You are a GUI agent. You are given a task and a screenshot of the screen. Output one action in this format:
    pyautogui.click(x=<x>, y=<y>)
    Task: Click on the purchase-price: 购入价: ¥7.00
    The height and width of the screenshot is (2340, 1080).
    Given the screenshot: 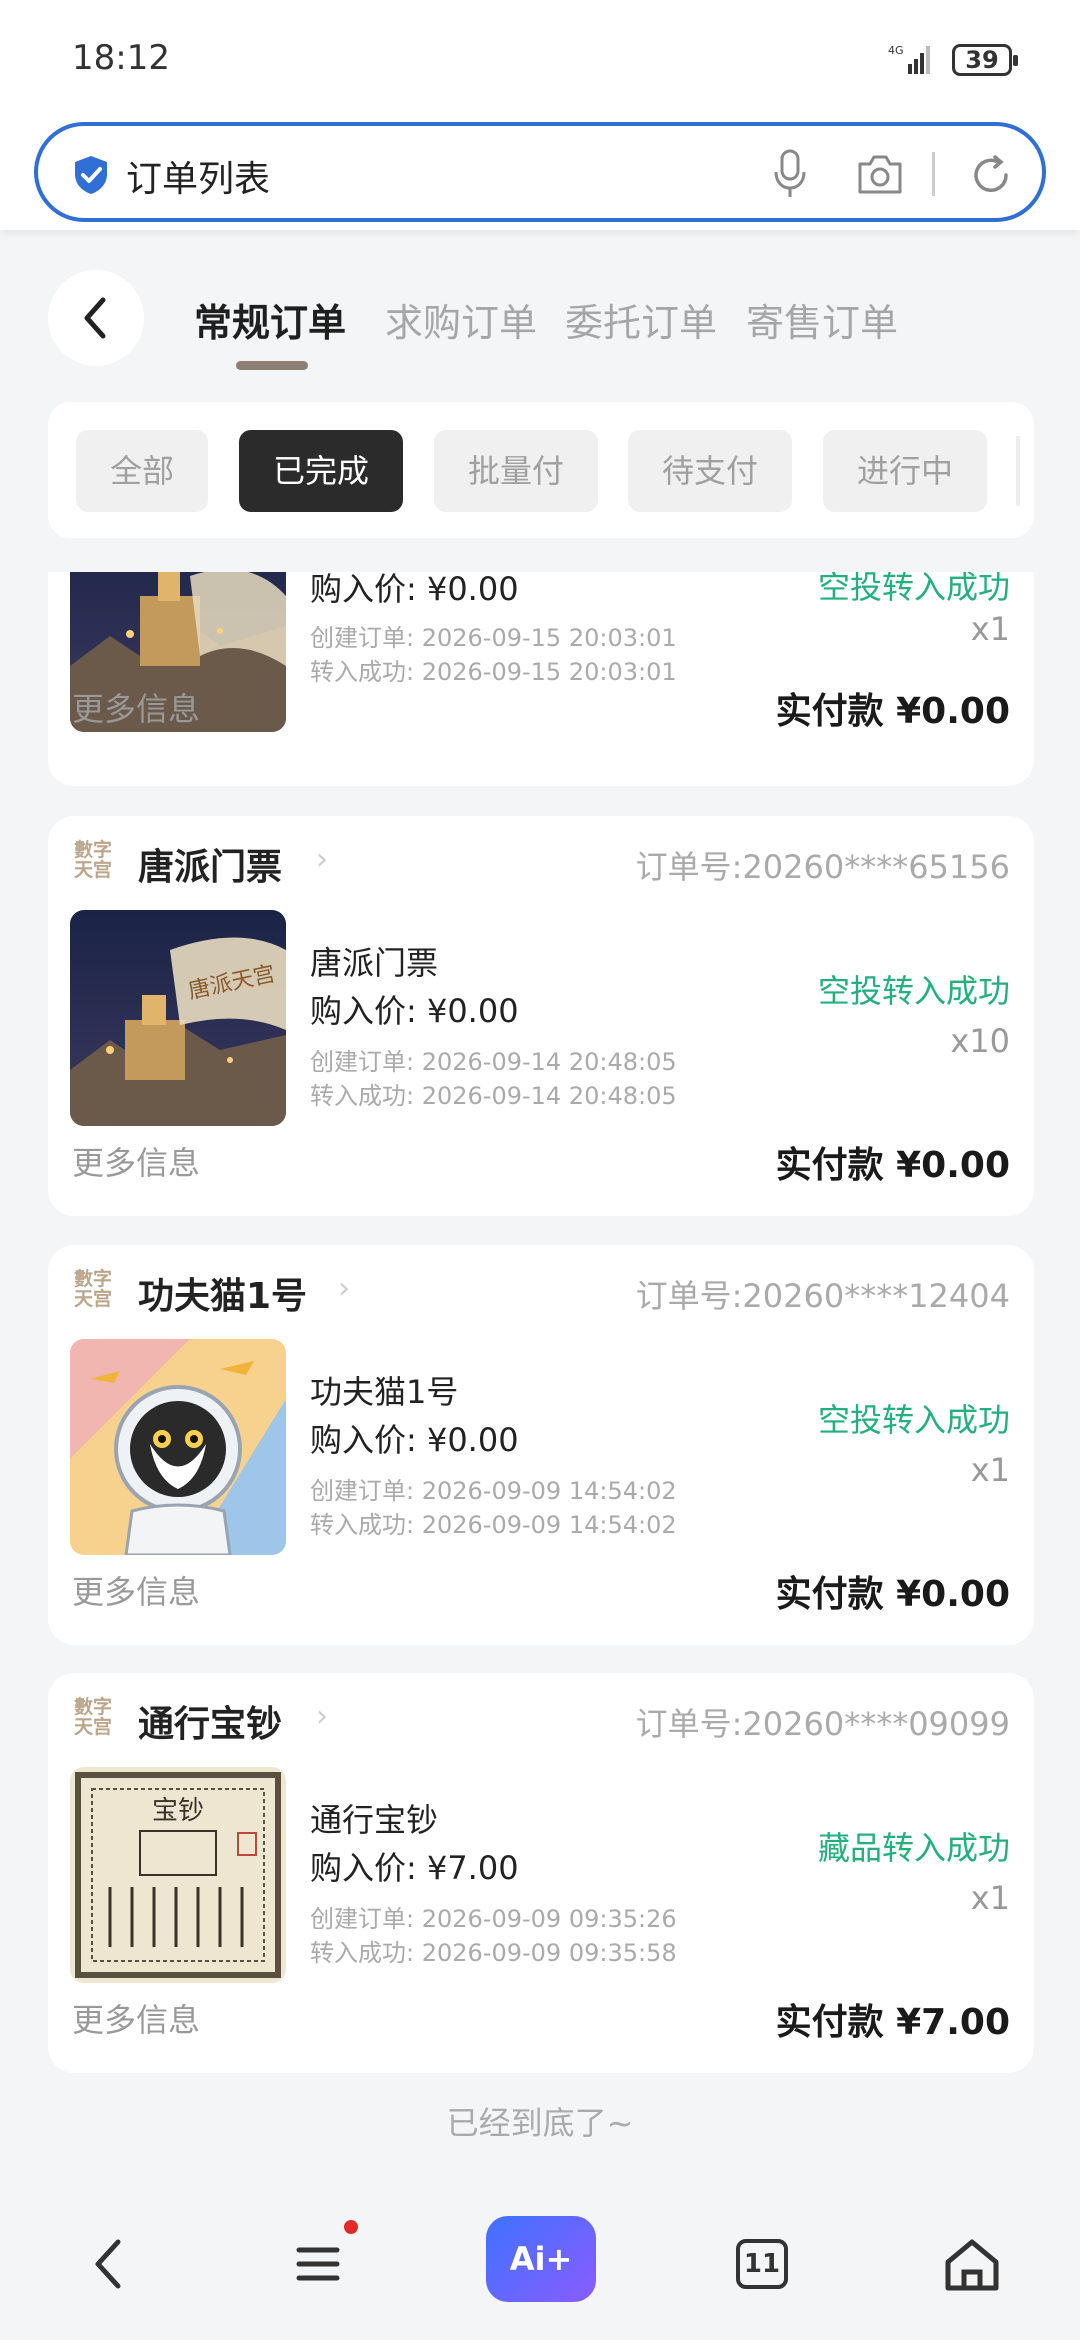 What is the action you would take?
    pyautogui.click(x=414, y=1868)
    